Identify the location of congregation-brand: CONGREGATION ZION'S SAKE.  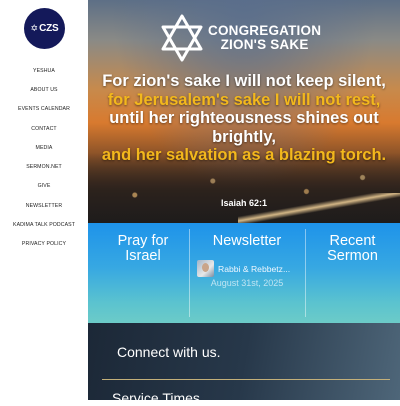
(240, 38).